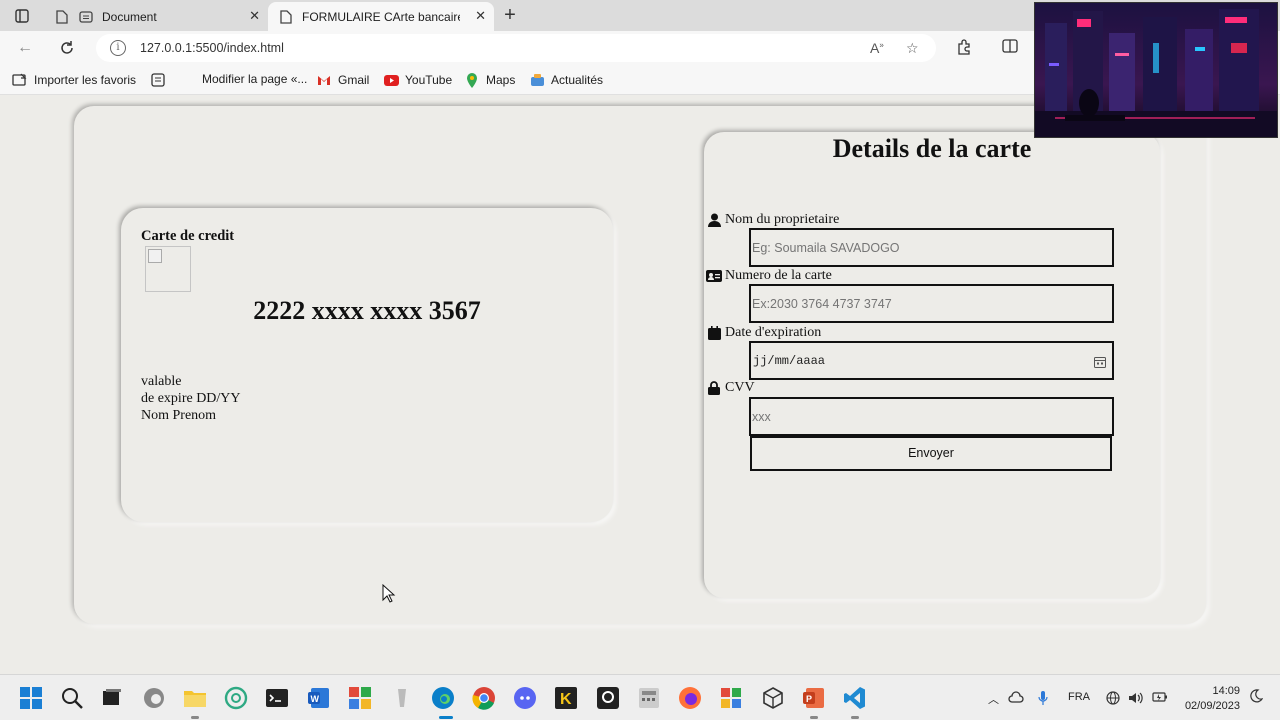 Image resolution: width=1280 pixels, height=720 pixels. Describe the element at coordinates (731, 698) in the screenshot. I see `paint-icon` at that location.